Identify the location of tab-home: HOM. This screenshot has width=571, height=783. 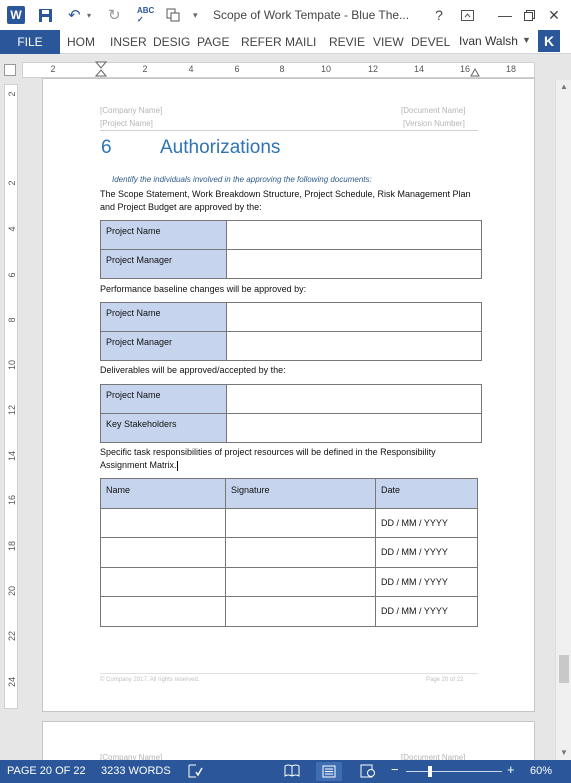
(81, 42).